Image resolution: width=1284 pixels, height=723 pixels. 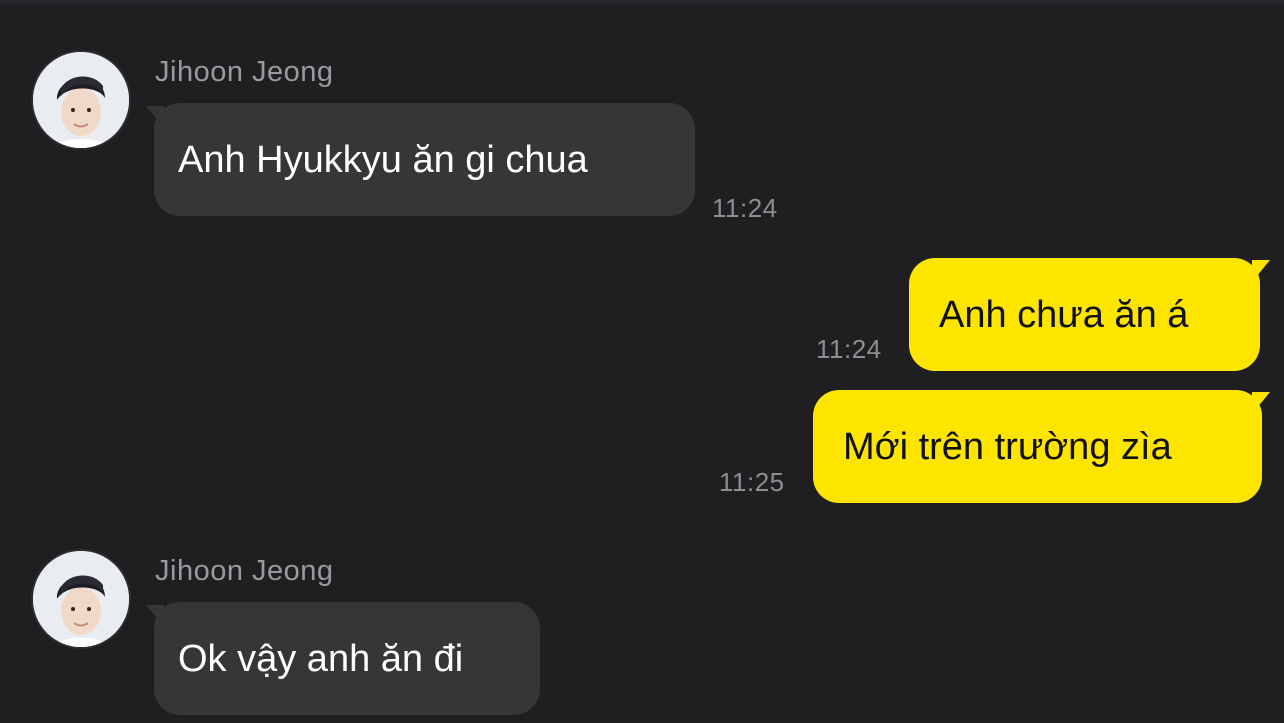 I want to click on incoming-message-bubble: Ok vậy anh ăn đi, so click(x=347, y=658).